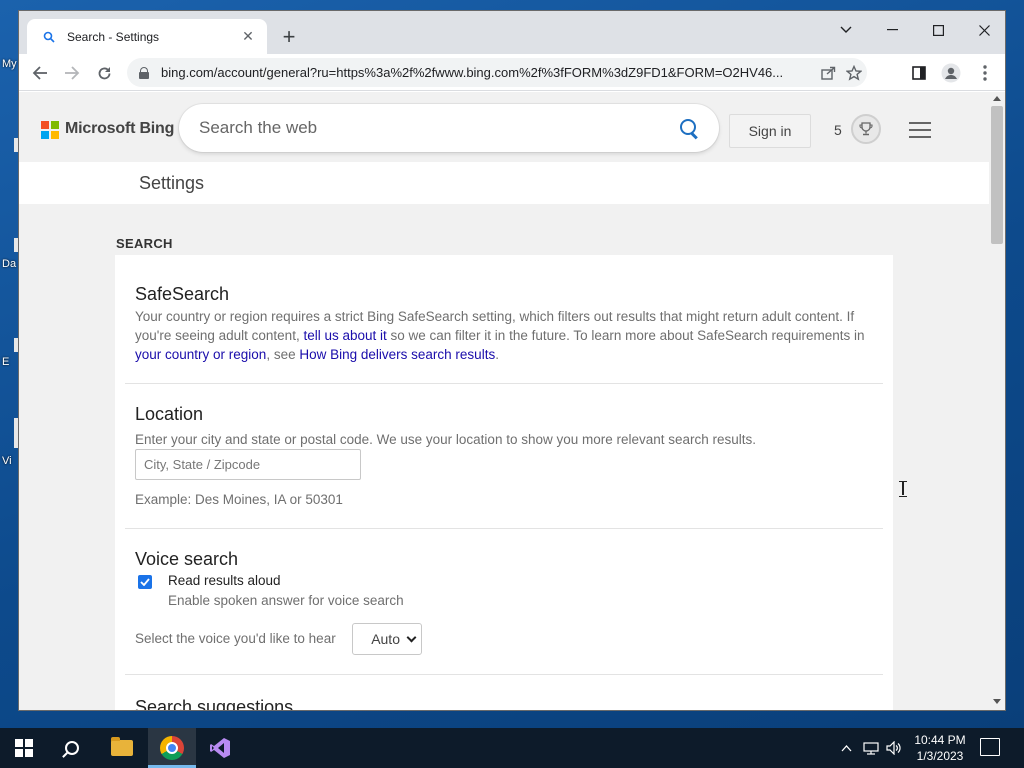 The image size is (1024, 768). What do you see at coordinates (997, 175) in the screenshot?
I see `scrollbar-thumb` at bounding box center [997, 175].